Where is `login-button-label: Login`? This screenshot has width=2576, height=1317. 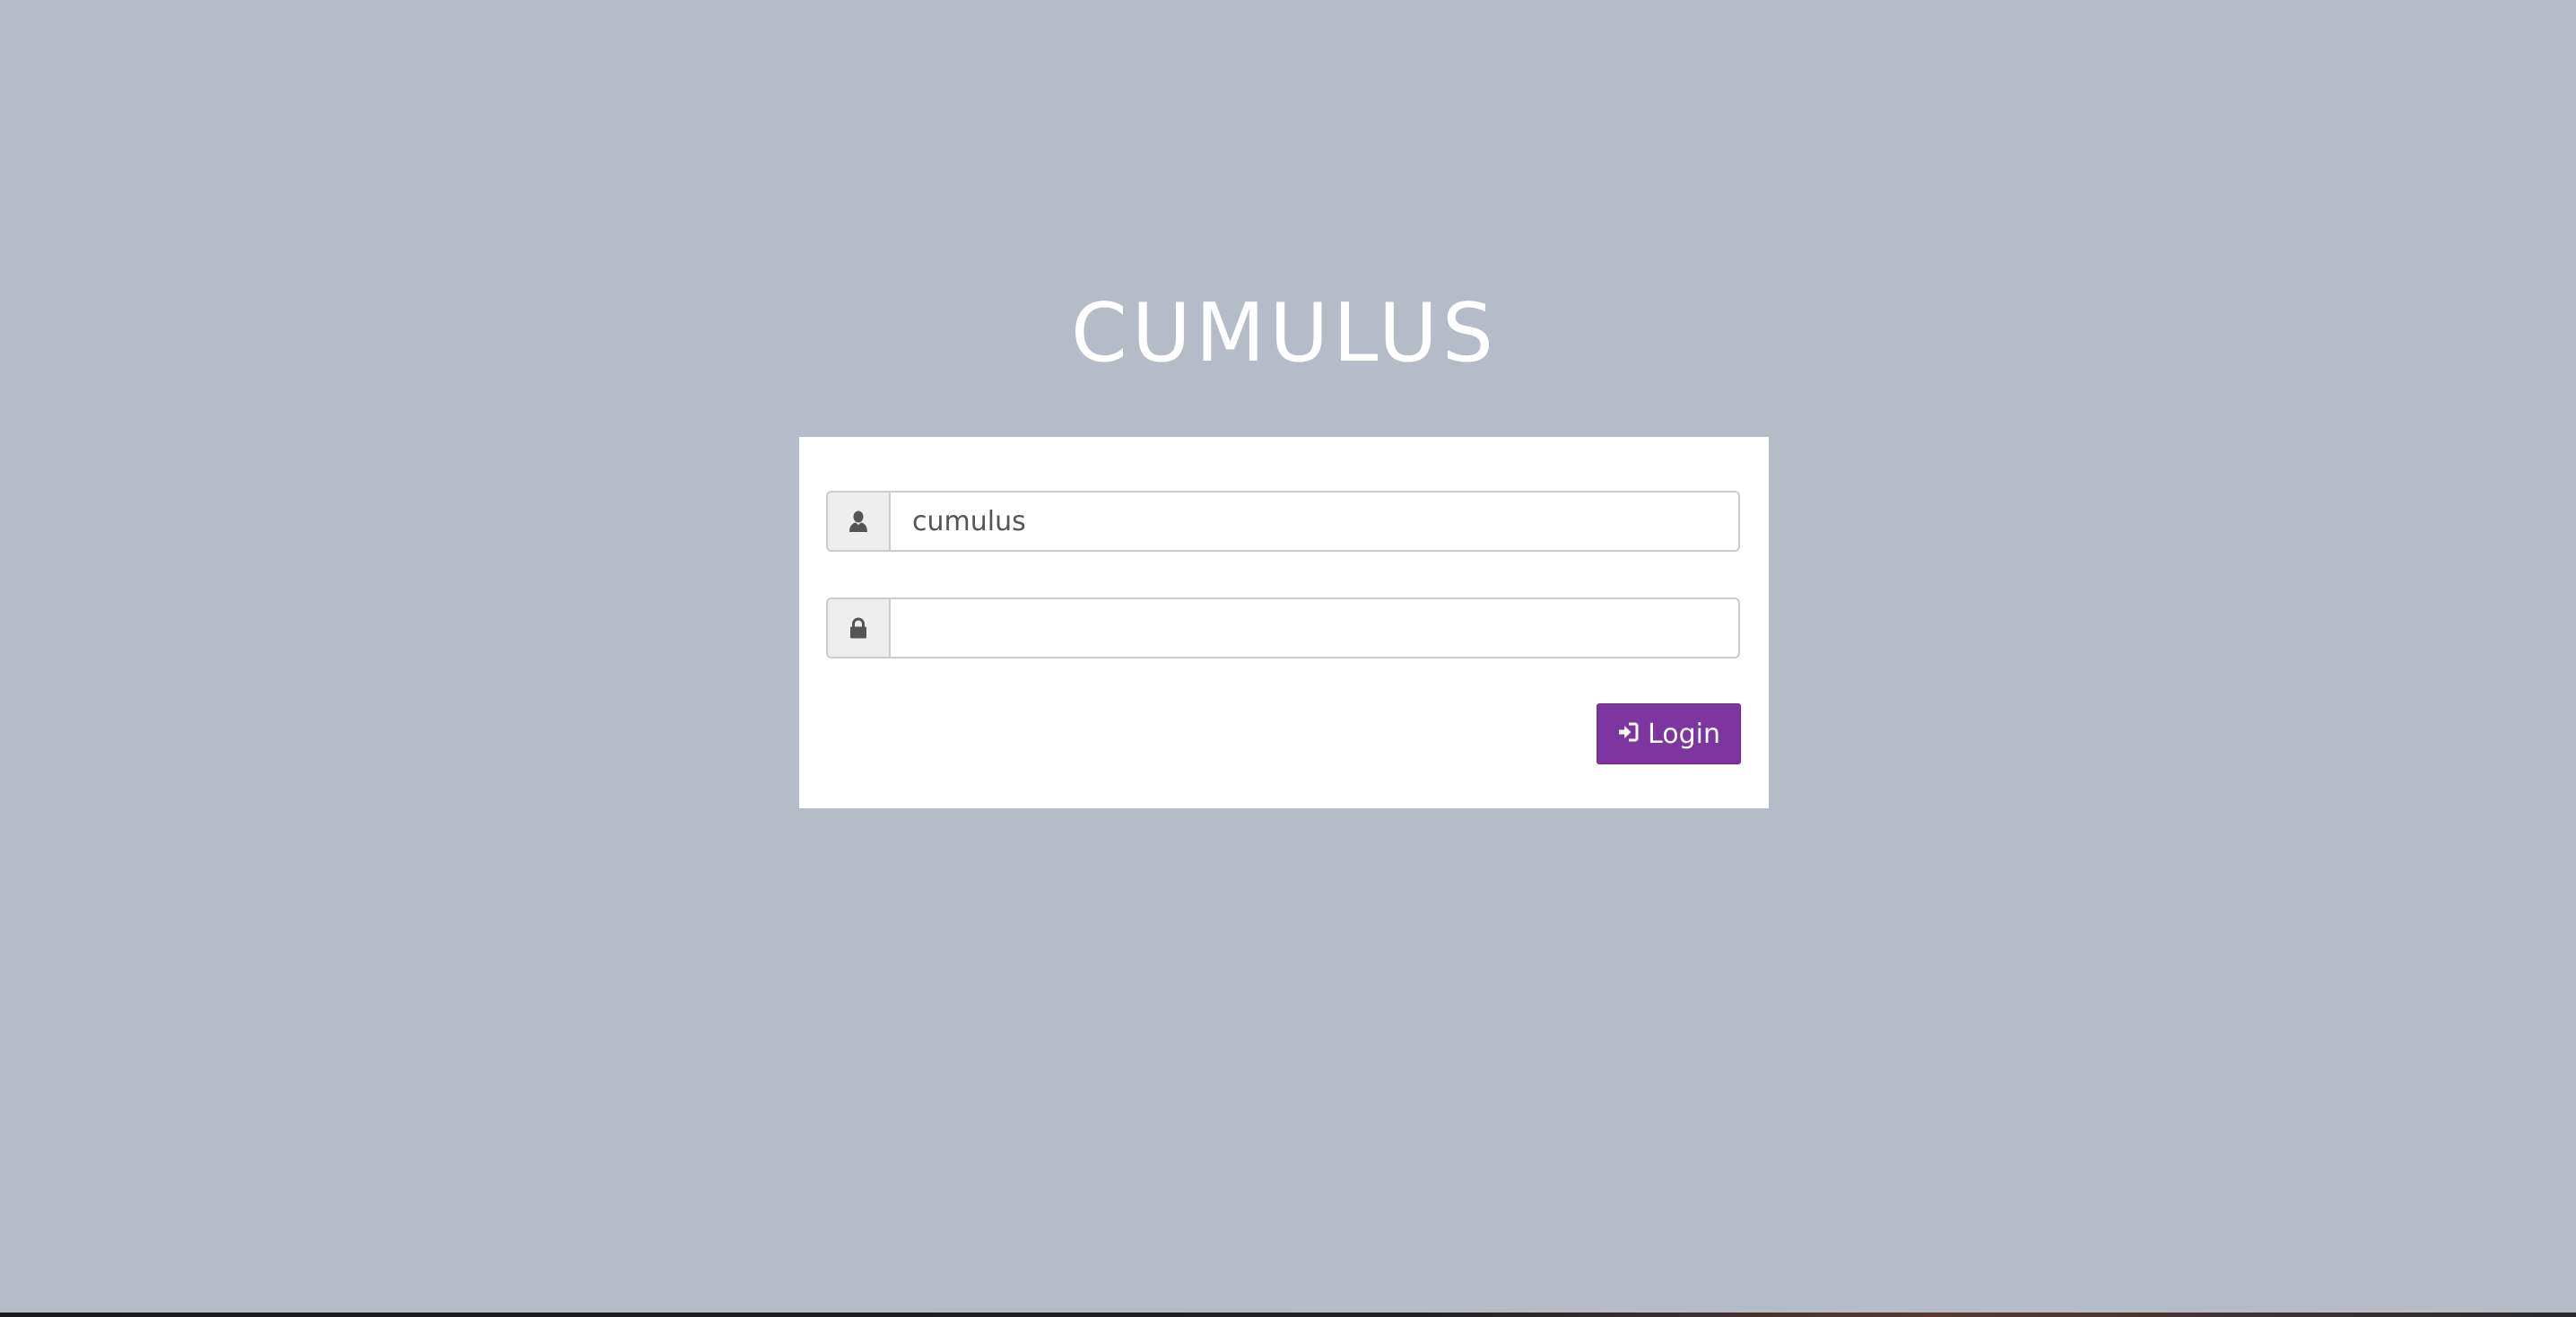
login-button-label: Login is located at coordinates (1684, 734).